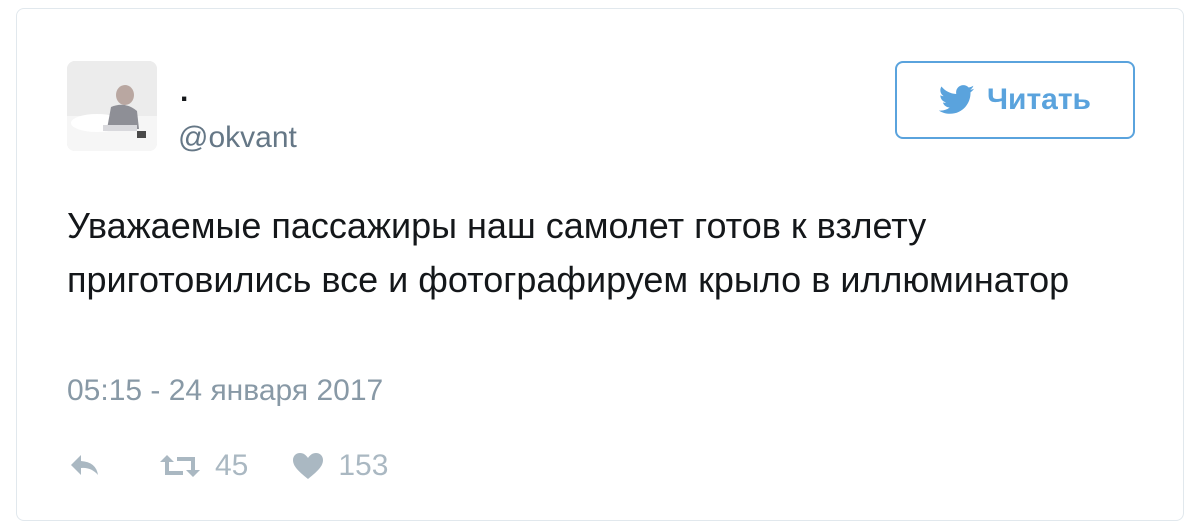  Describe the element at coordinates (225, 391) in the screenshot. I see `tweet-timestamp: 05:15 - 24 января 2017` at that location.